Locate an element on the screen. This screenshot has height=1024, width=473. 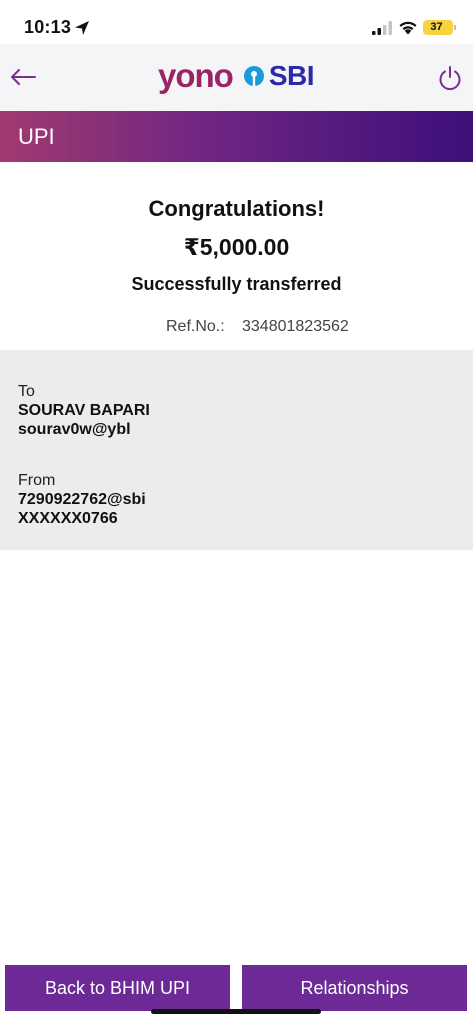
app-header: yono SBI is located at coordinates (236, 77).